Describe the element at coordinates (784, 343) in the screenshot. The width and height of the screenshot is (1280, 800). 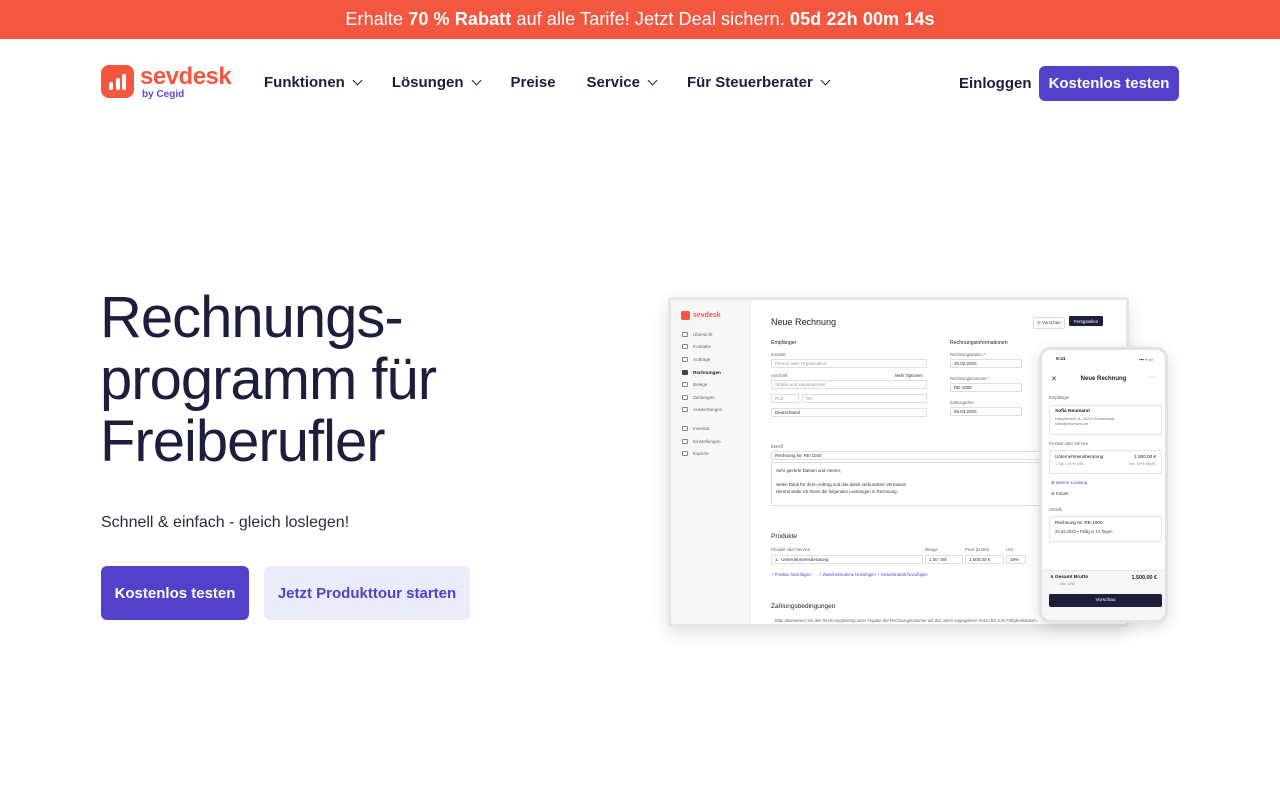
I see `mock-recipient-heading: Empfänger` at that location.